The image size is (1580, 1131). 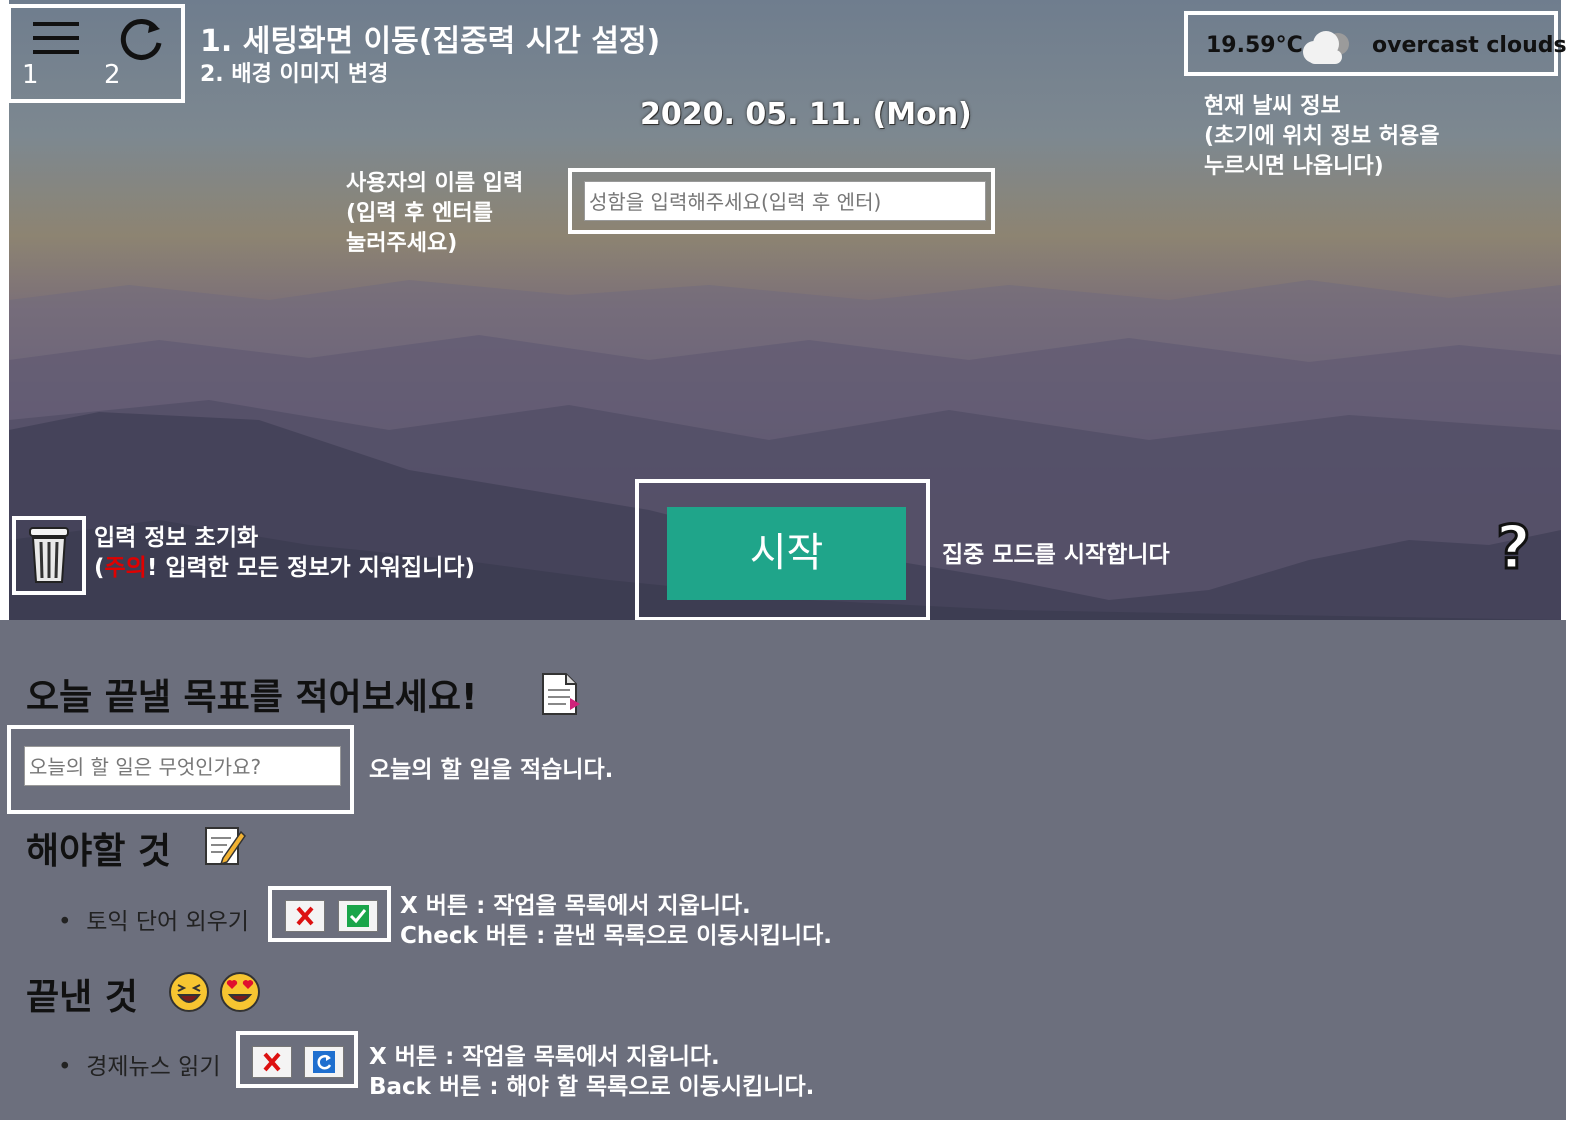 I want to click on refresh-number: 2, so click(x=112, y=75).